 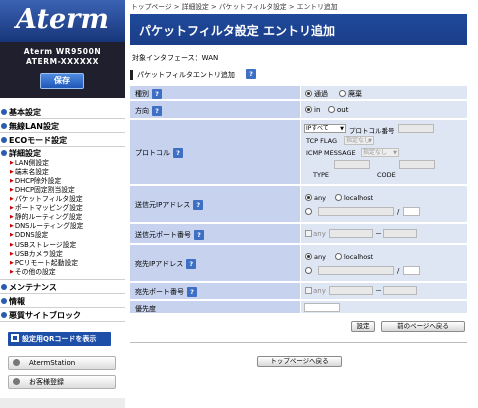 What do you see at coordinates (321, 141) in the screenshot?
I see `tcp-flag-label: TCP FLAG` at bounding box center [321, 141].